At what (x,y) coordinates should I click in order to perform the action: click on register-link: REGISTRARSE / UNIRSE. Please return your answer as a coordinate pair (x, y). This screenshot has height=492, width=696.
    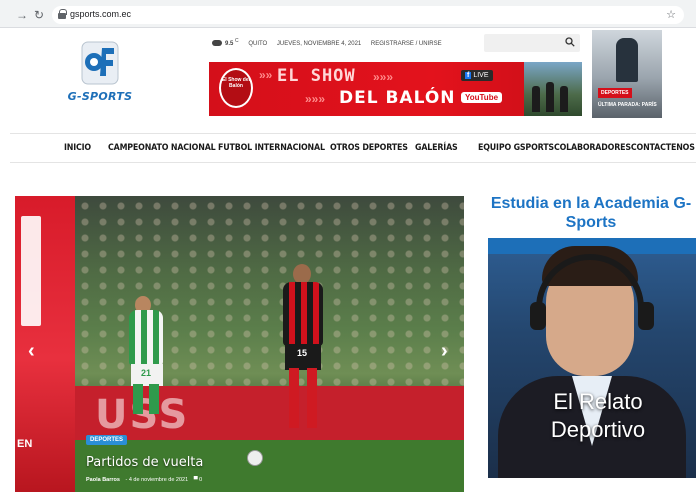
    Looking at the image, I should click on (406, 44).